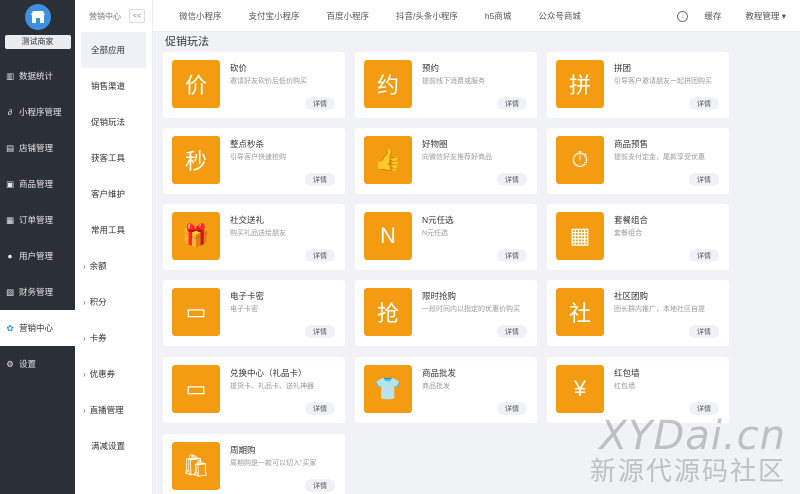 This screenshot has width=800, height=494. What do you see at coordinates (113, 86) in the screenshot?
I see `submenu-item: 销售渠道` at bounding box center [113, 86].